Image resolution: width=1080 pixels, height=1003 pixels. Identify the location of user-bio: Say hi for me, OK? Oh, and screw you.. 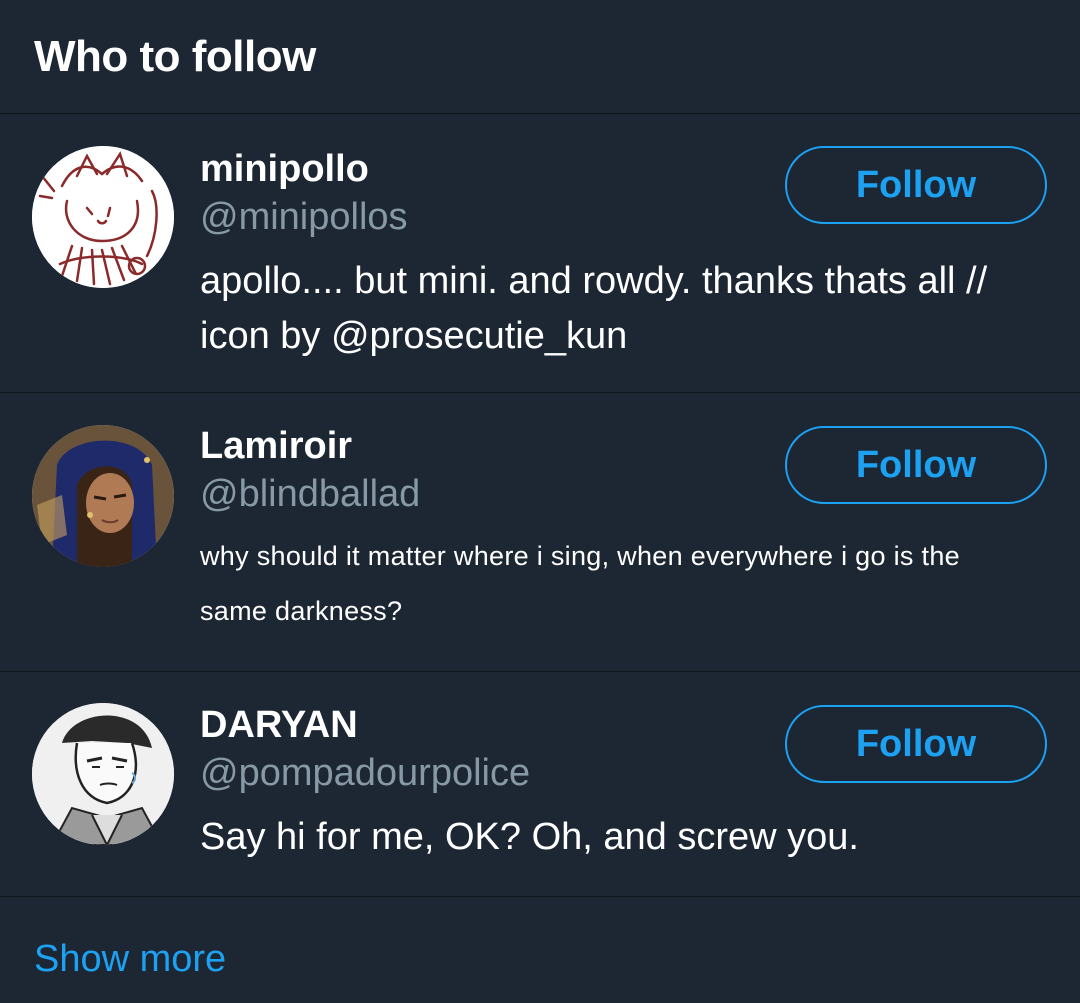
(529, 837).